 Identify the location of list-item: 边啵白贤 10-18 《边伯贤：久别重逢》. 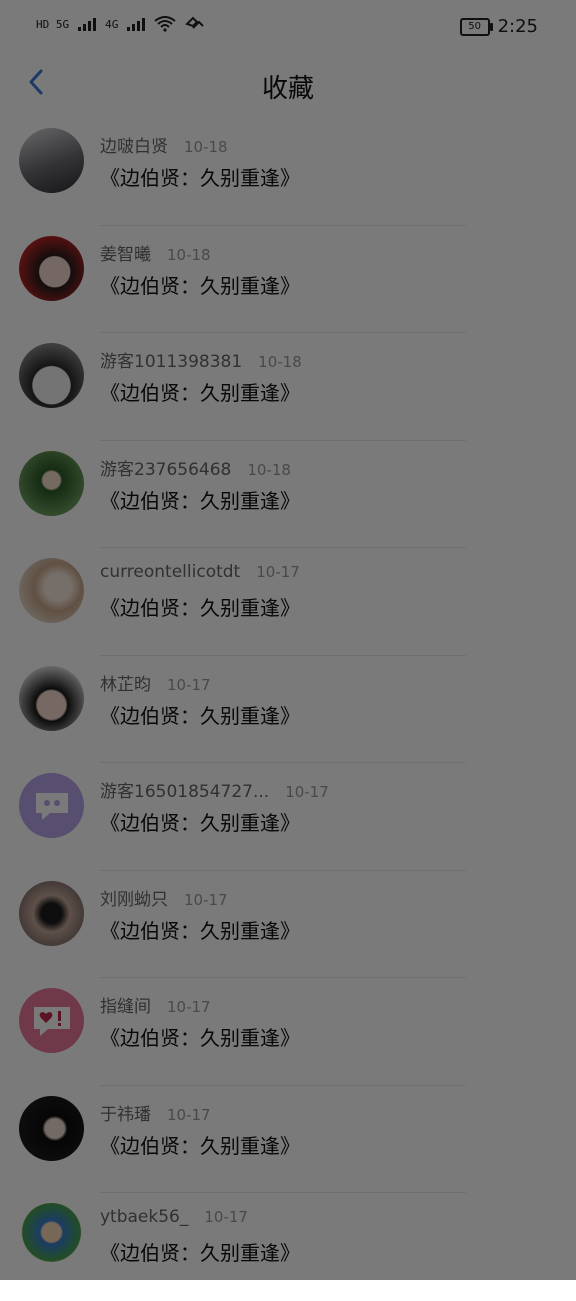
(288, 172).